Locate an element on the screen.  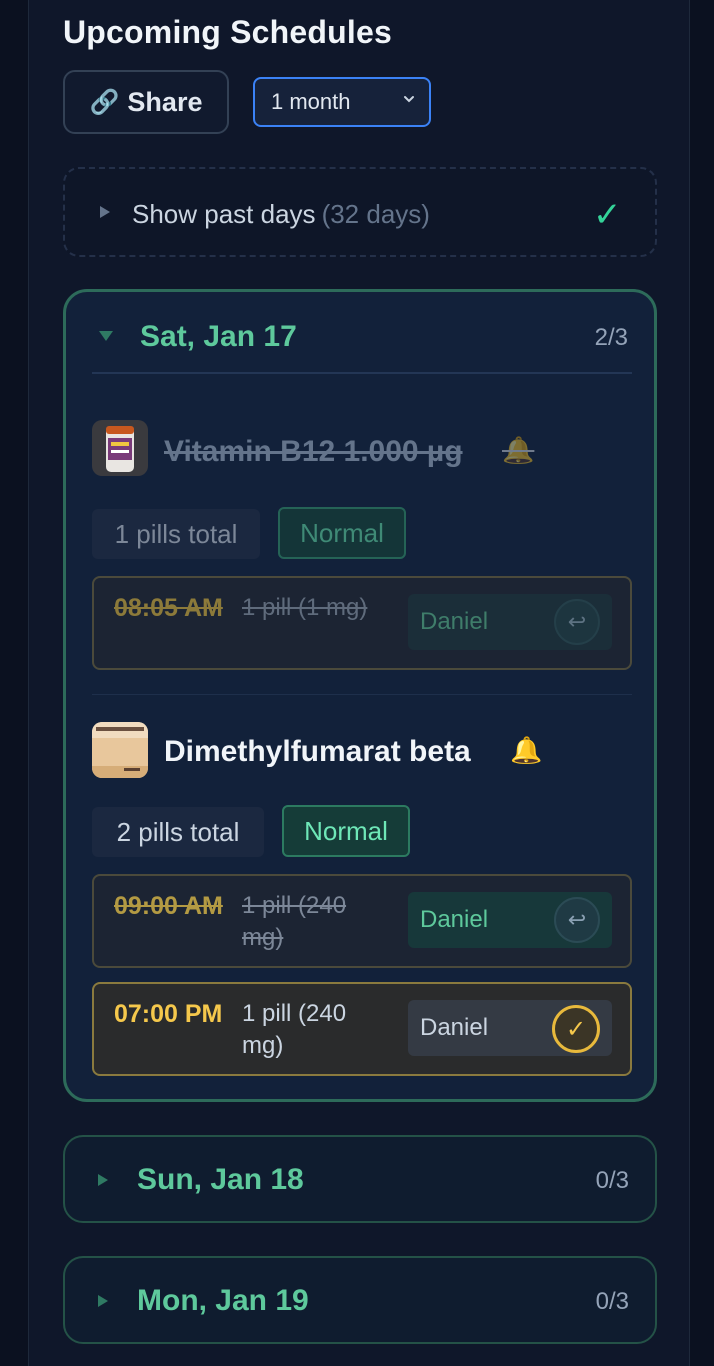
show-past-days-toggle: Show past days (32 days) ✓ is located at coordinates (360, 212).